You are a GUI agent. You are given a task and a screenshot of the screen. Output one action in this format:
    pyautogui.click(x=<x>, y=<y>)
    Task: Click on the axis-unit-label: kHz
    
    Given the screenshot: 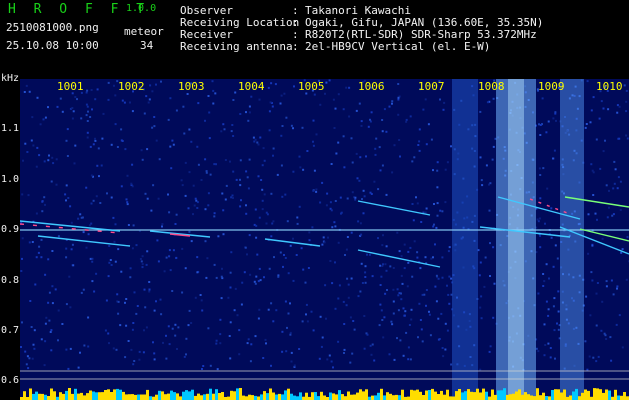 What is the action you would take?
    pyautogui.click(x=10, y=78)
    